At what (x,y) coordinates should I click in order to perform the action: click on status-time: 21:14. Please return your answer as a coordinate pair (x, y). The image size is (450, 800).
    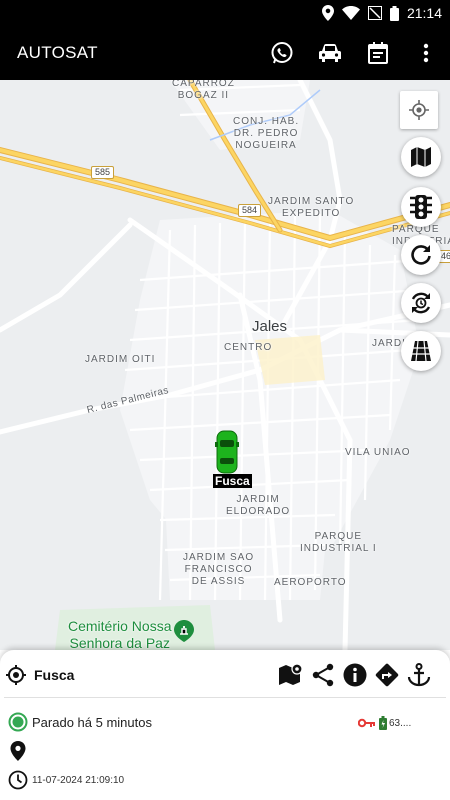
    Looking at the image, I should click on (424, 13).